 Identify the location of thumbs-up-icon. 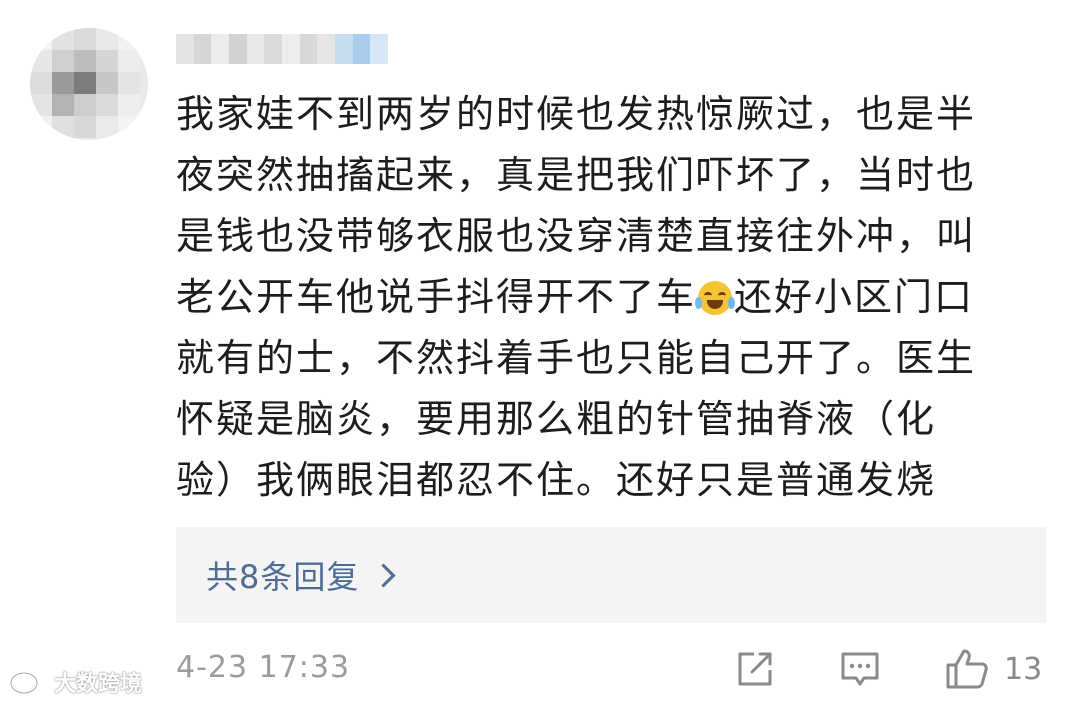
(967, 669).